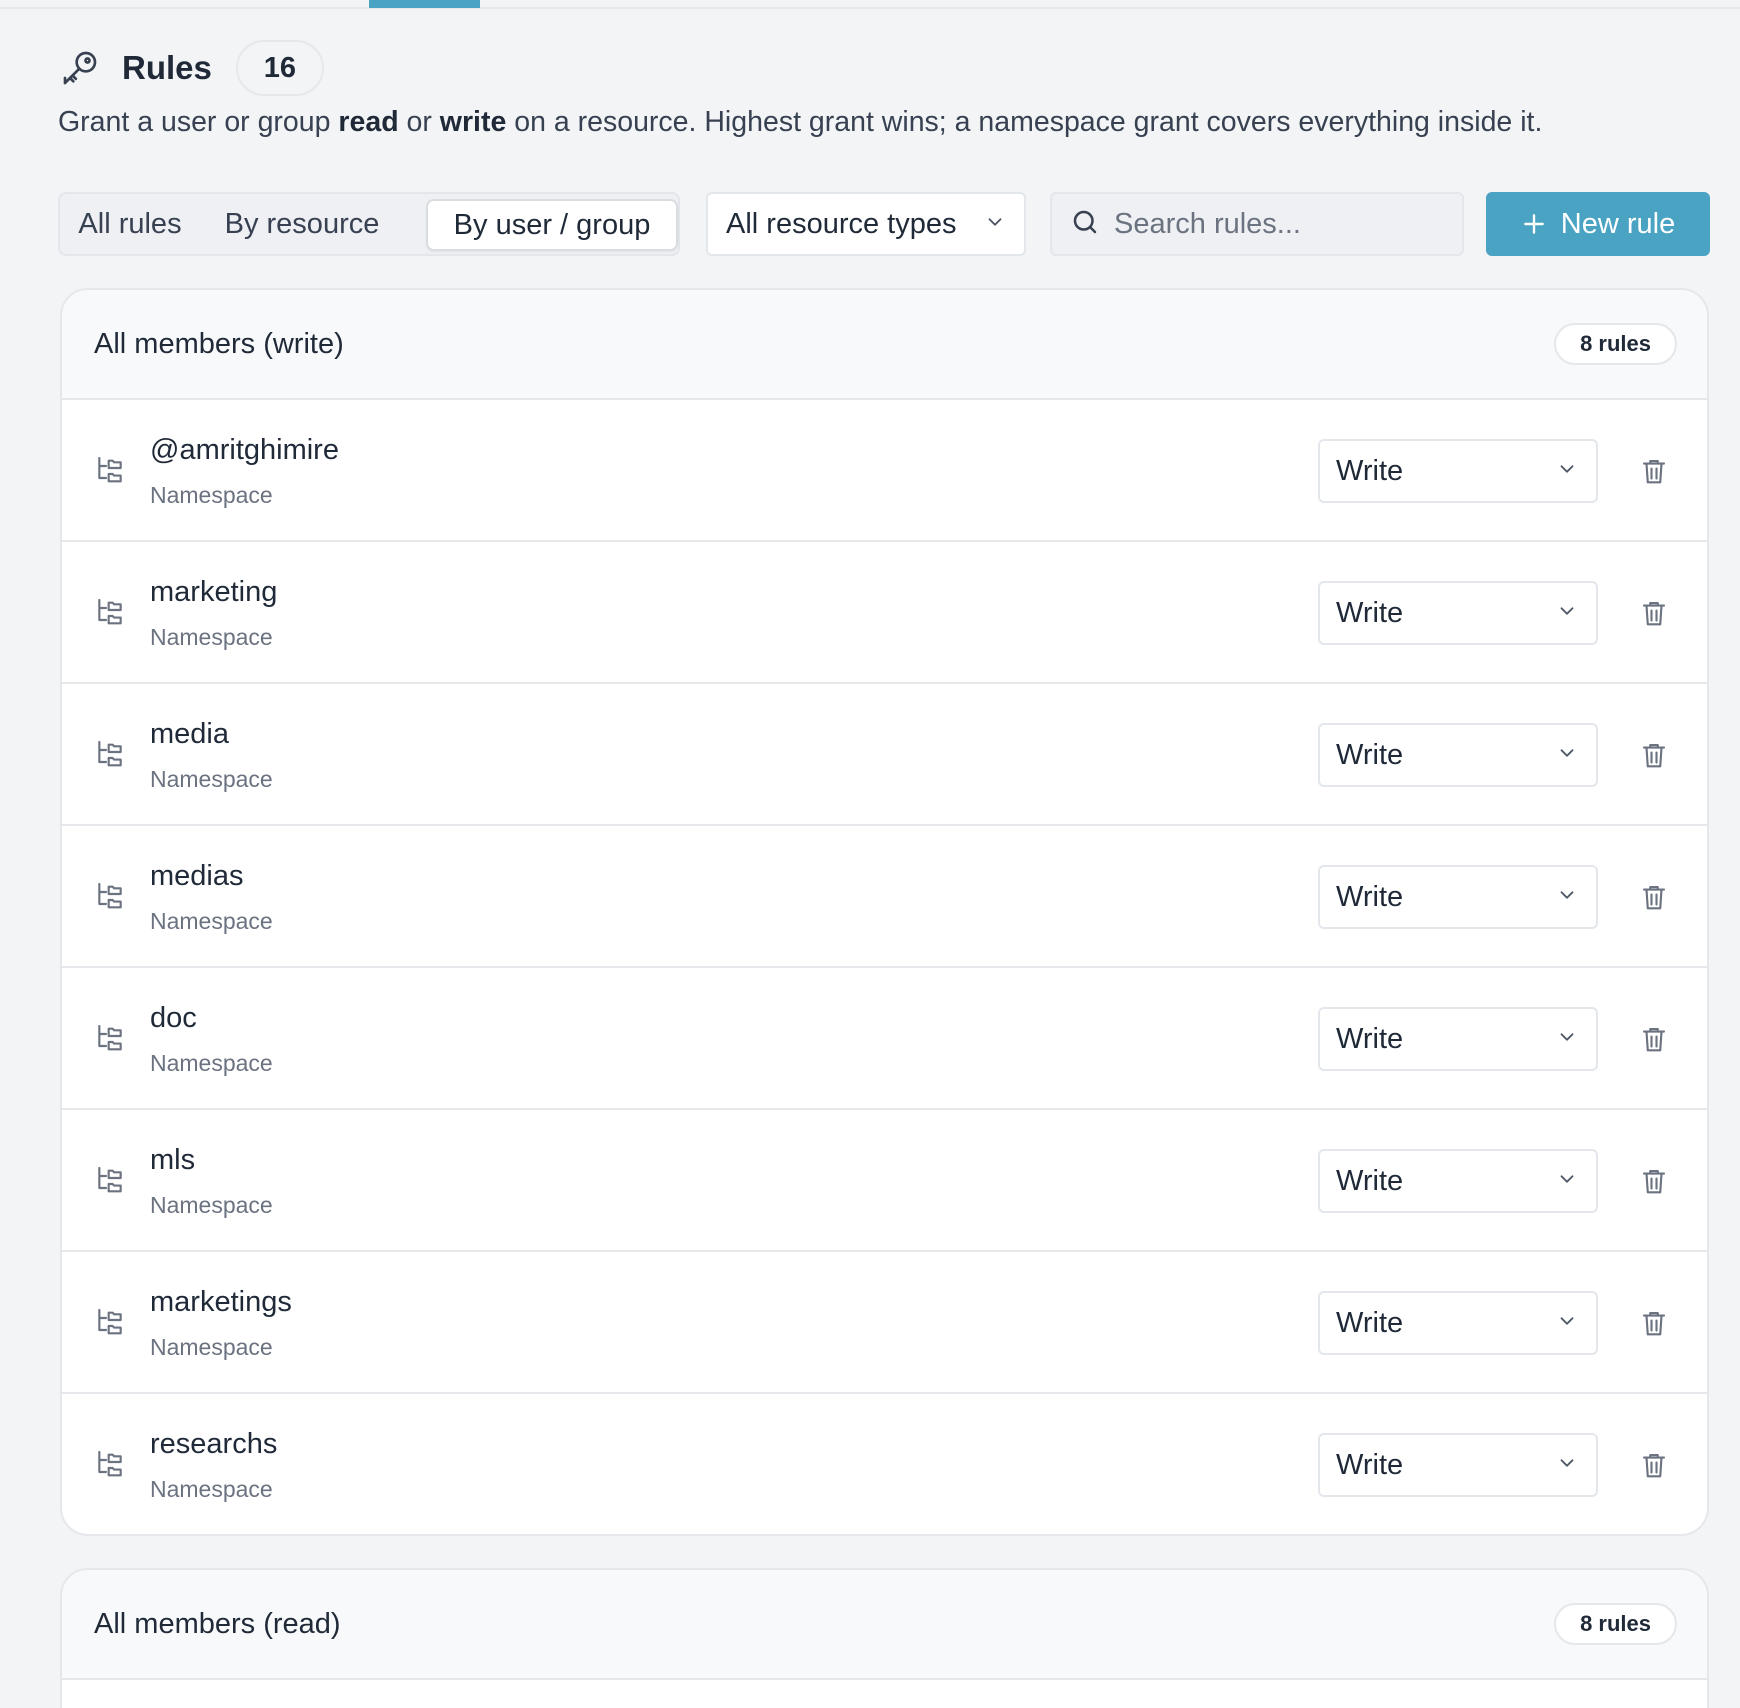 This screenshot has width=1740, height=1708. Describe the element at coordinates (198, 122) in the screenshot. I see `description-text-1: Grant a user or group` at that location.